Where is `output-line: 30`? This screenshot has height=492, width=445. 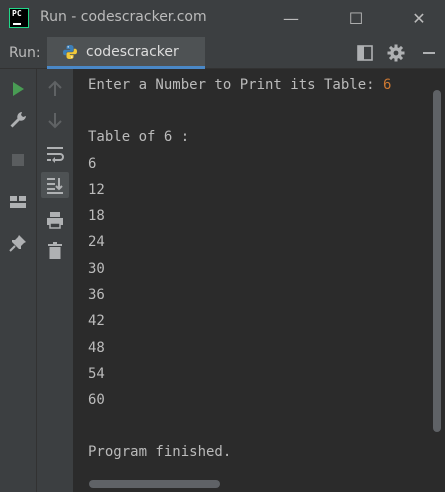 output-line: 30 is located at coordinates (96, 269).